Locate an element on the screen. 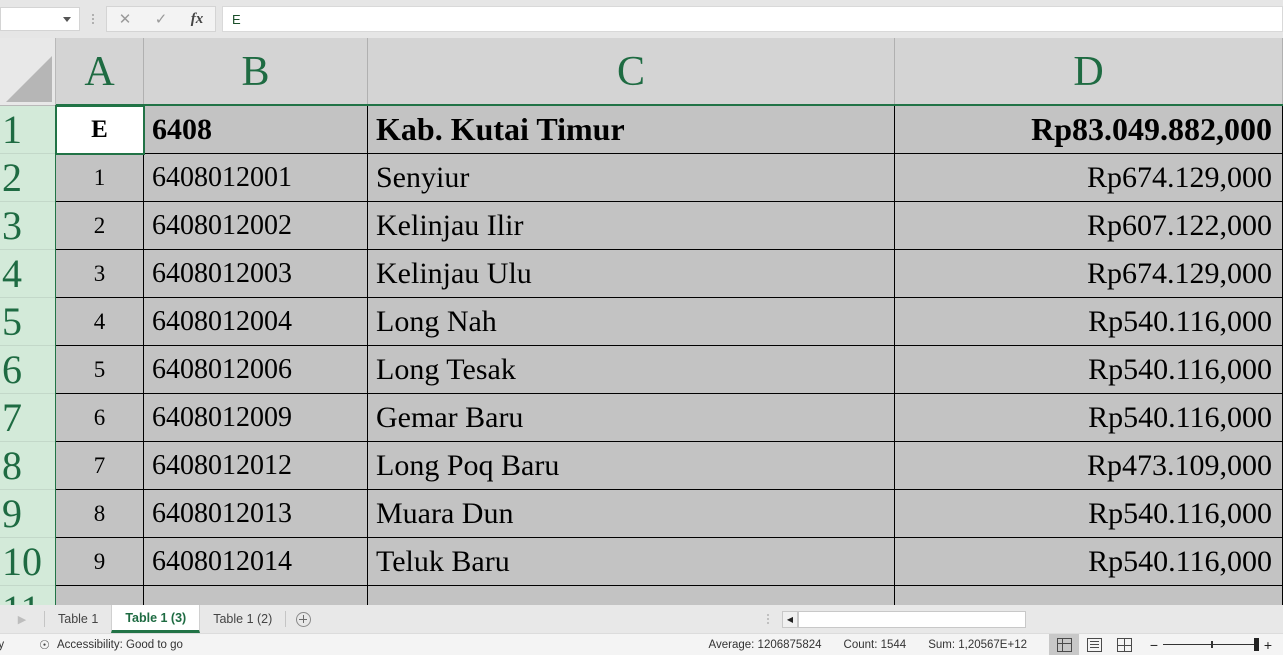  cell-A7: 6 is located at coordinates (100, 418).